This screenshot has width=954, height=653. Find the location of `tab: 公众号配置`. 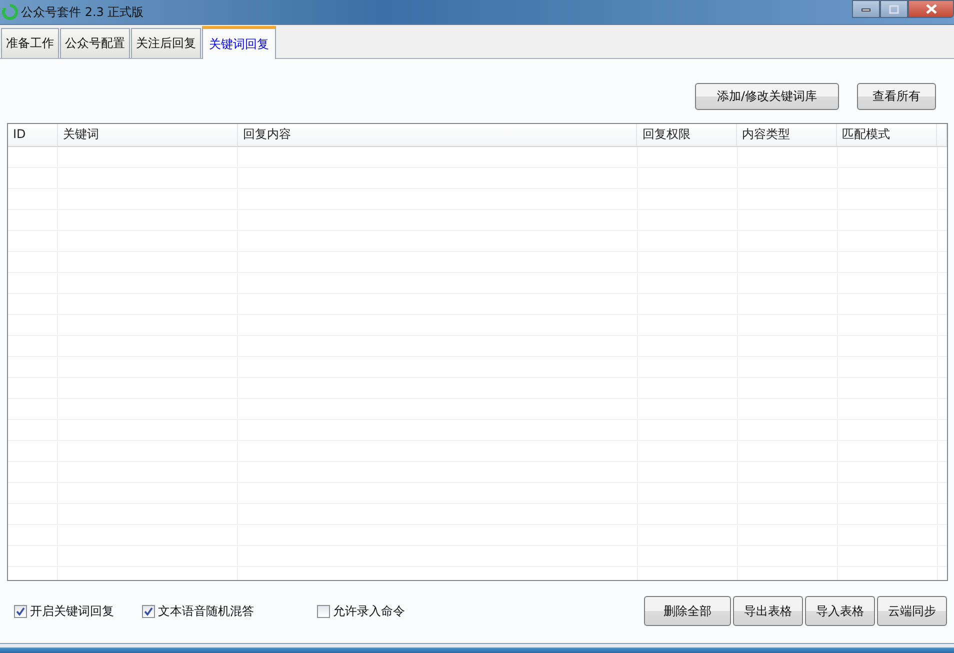

tab: 公众号配置 is located at coordinates (95, 43).